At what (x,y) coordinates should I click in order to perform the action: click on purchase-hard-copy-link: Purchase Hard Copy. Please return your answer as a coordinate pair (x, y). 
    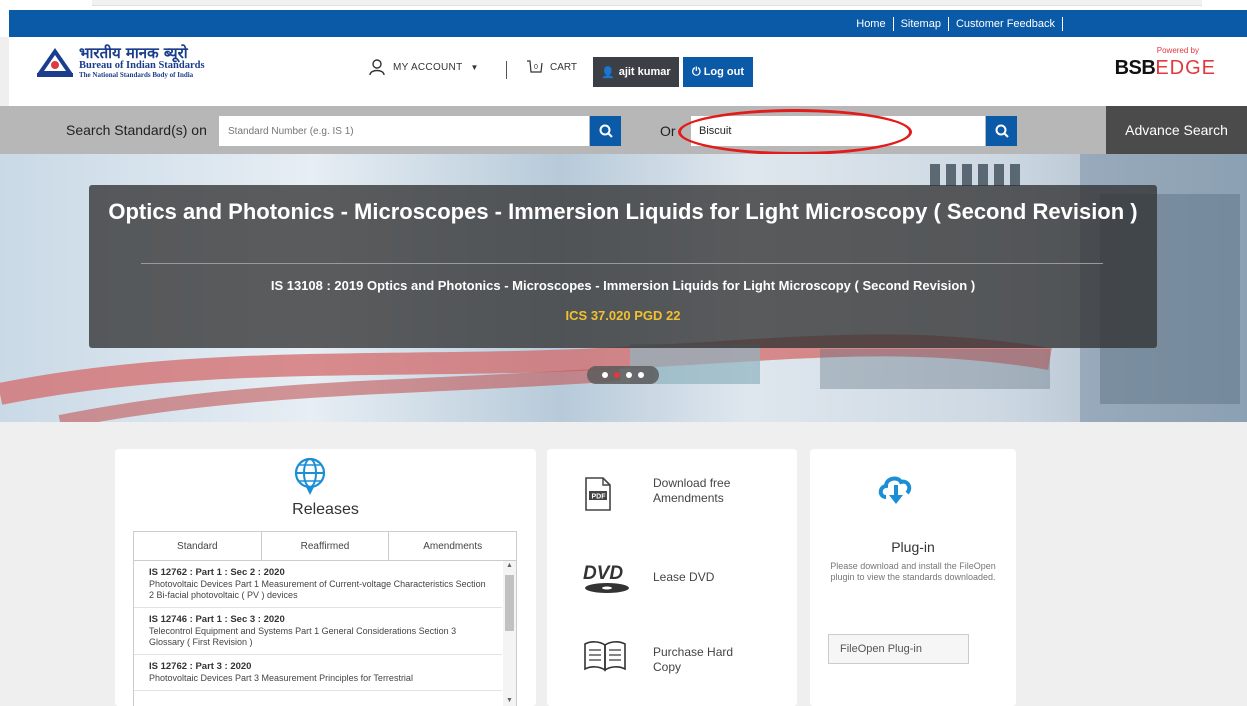
    Looking at the image, I should click on (698, 660).